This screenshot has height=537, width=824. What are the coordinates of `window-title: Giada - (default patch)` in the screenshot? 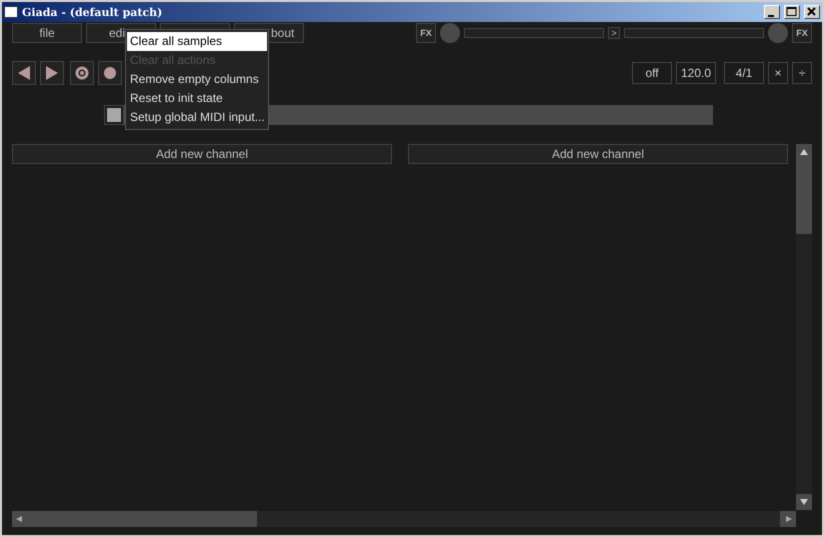 It's located at (93, 12).